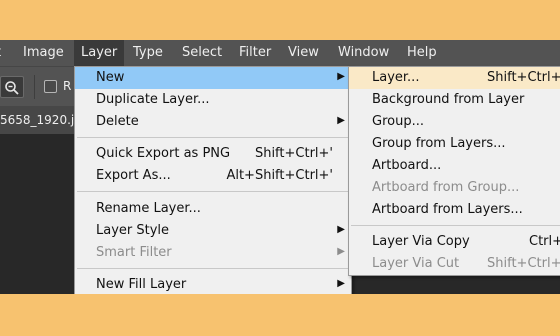 The width and height of the screenshot is (560, 336). I want to click on document-tab-title: 5658_1920.jp, so click(38, 120).